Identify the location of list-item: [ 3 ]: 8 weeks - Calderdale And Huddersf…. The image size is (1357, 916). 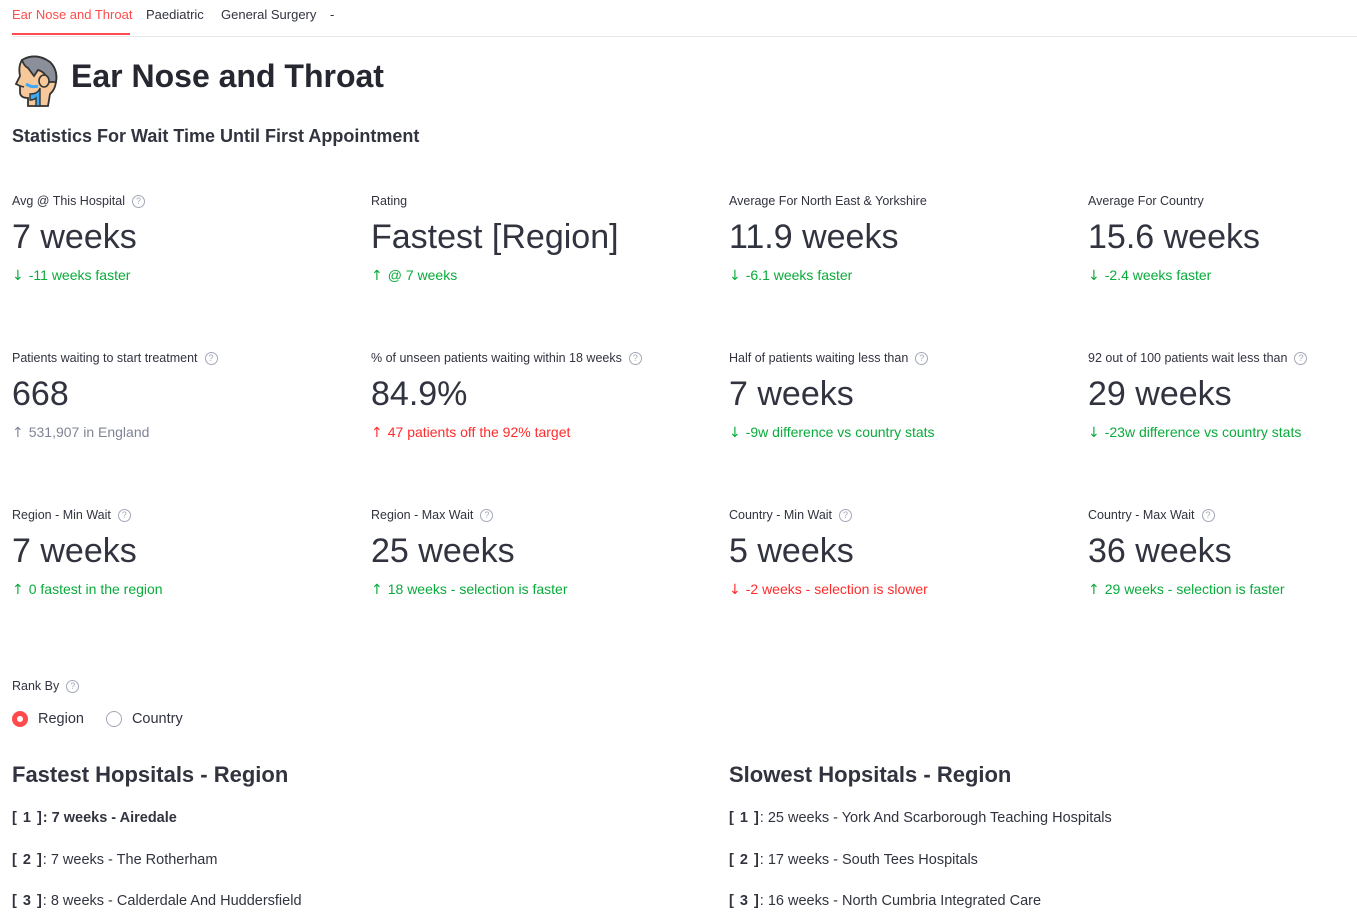
(157, 901).